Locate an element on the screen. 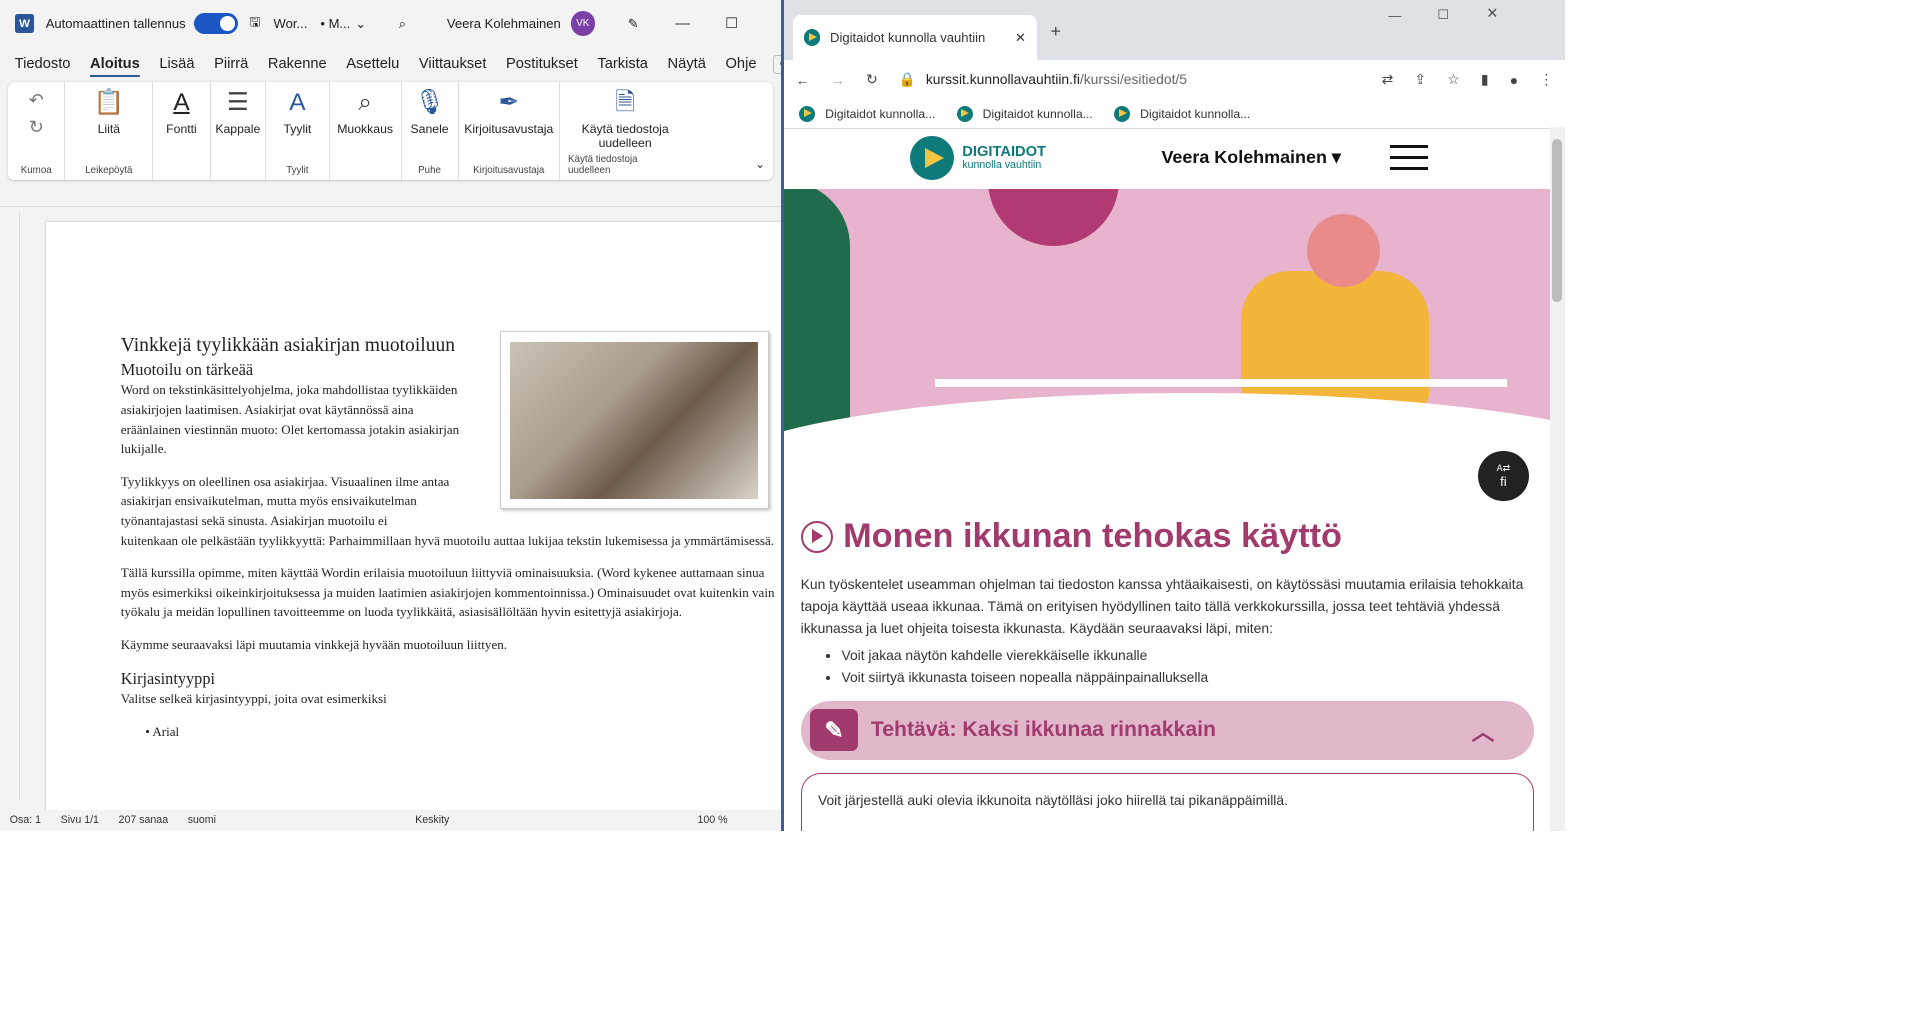 This screenshot has width=1917, height=1018. share-icon: ⇪ is located at coordinates (1420, 79).